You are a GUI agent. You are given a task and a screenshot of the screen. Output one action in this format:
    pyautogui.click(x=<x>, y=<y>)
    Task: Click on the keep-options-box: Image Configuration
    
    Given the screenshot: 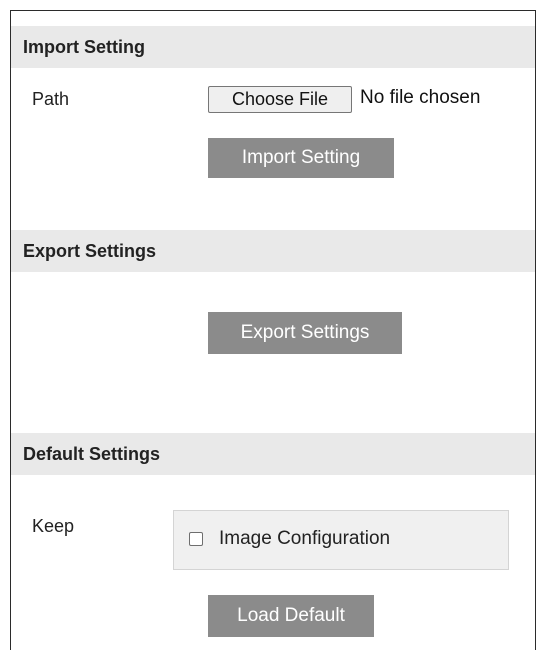 What is the action you would take?
    pyautogui.click(x=341, y=540)
    